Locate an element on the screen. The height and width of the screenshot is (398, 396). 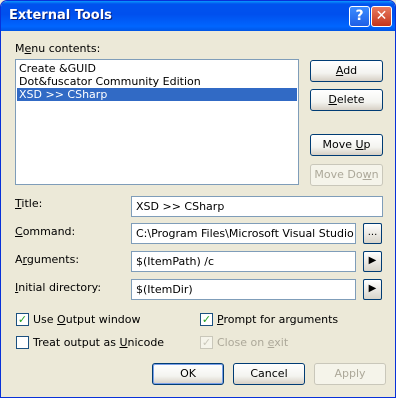
btn-mnemonic: D is located at coordinates (332, 99).